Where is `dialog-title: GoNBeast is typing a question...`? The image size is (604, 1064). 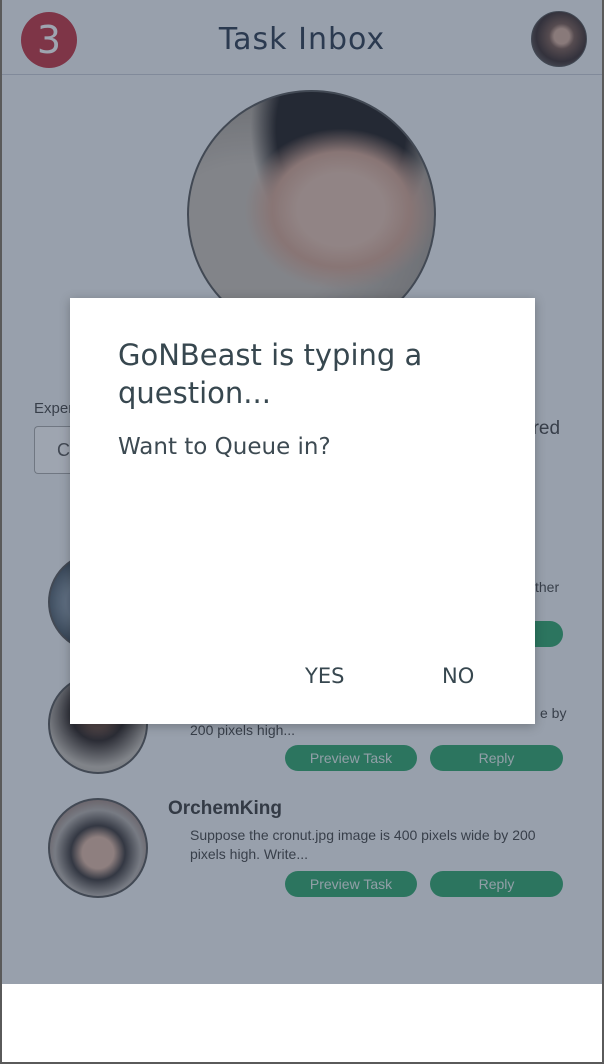 dialog-title: GoNBeast is typing a question... is located at coordinates (270, 374).